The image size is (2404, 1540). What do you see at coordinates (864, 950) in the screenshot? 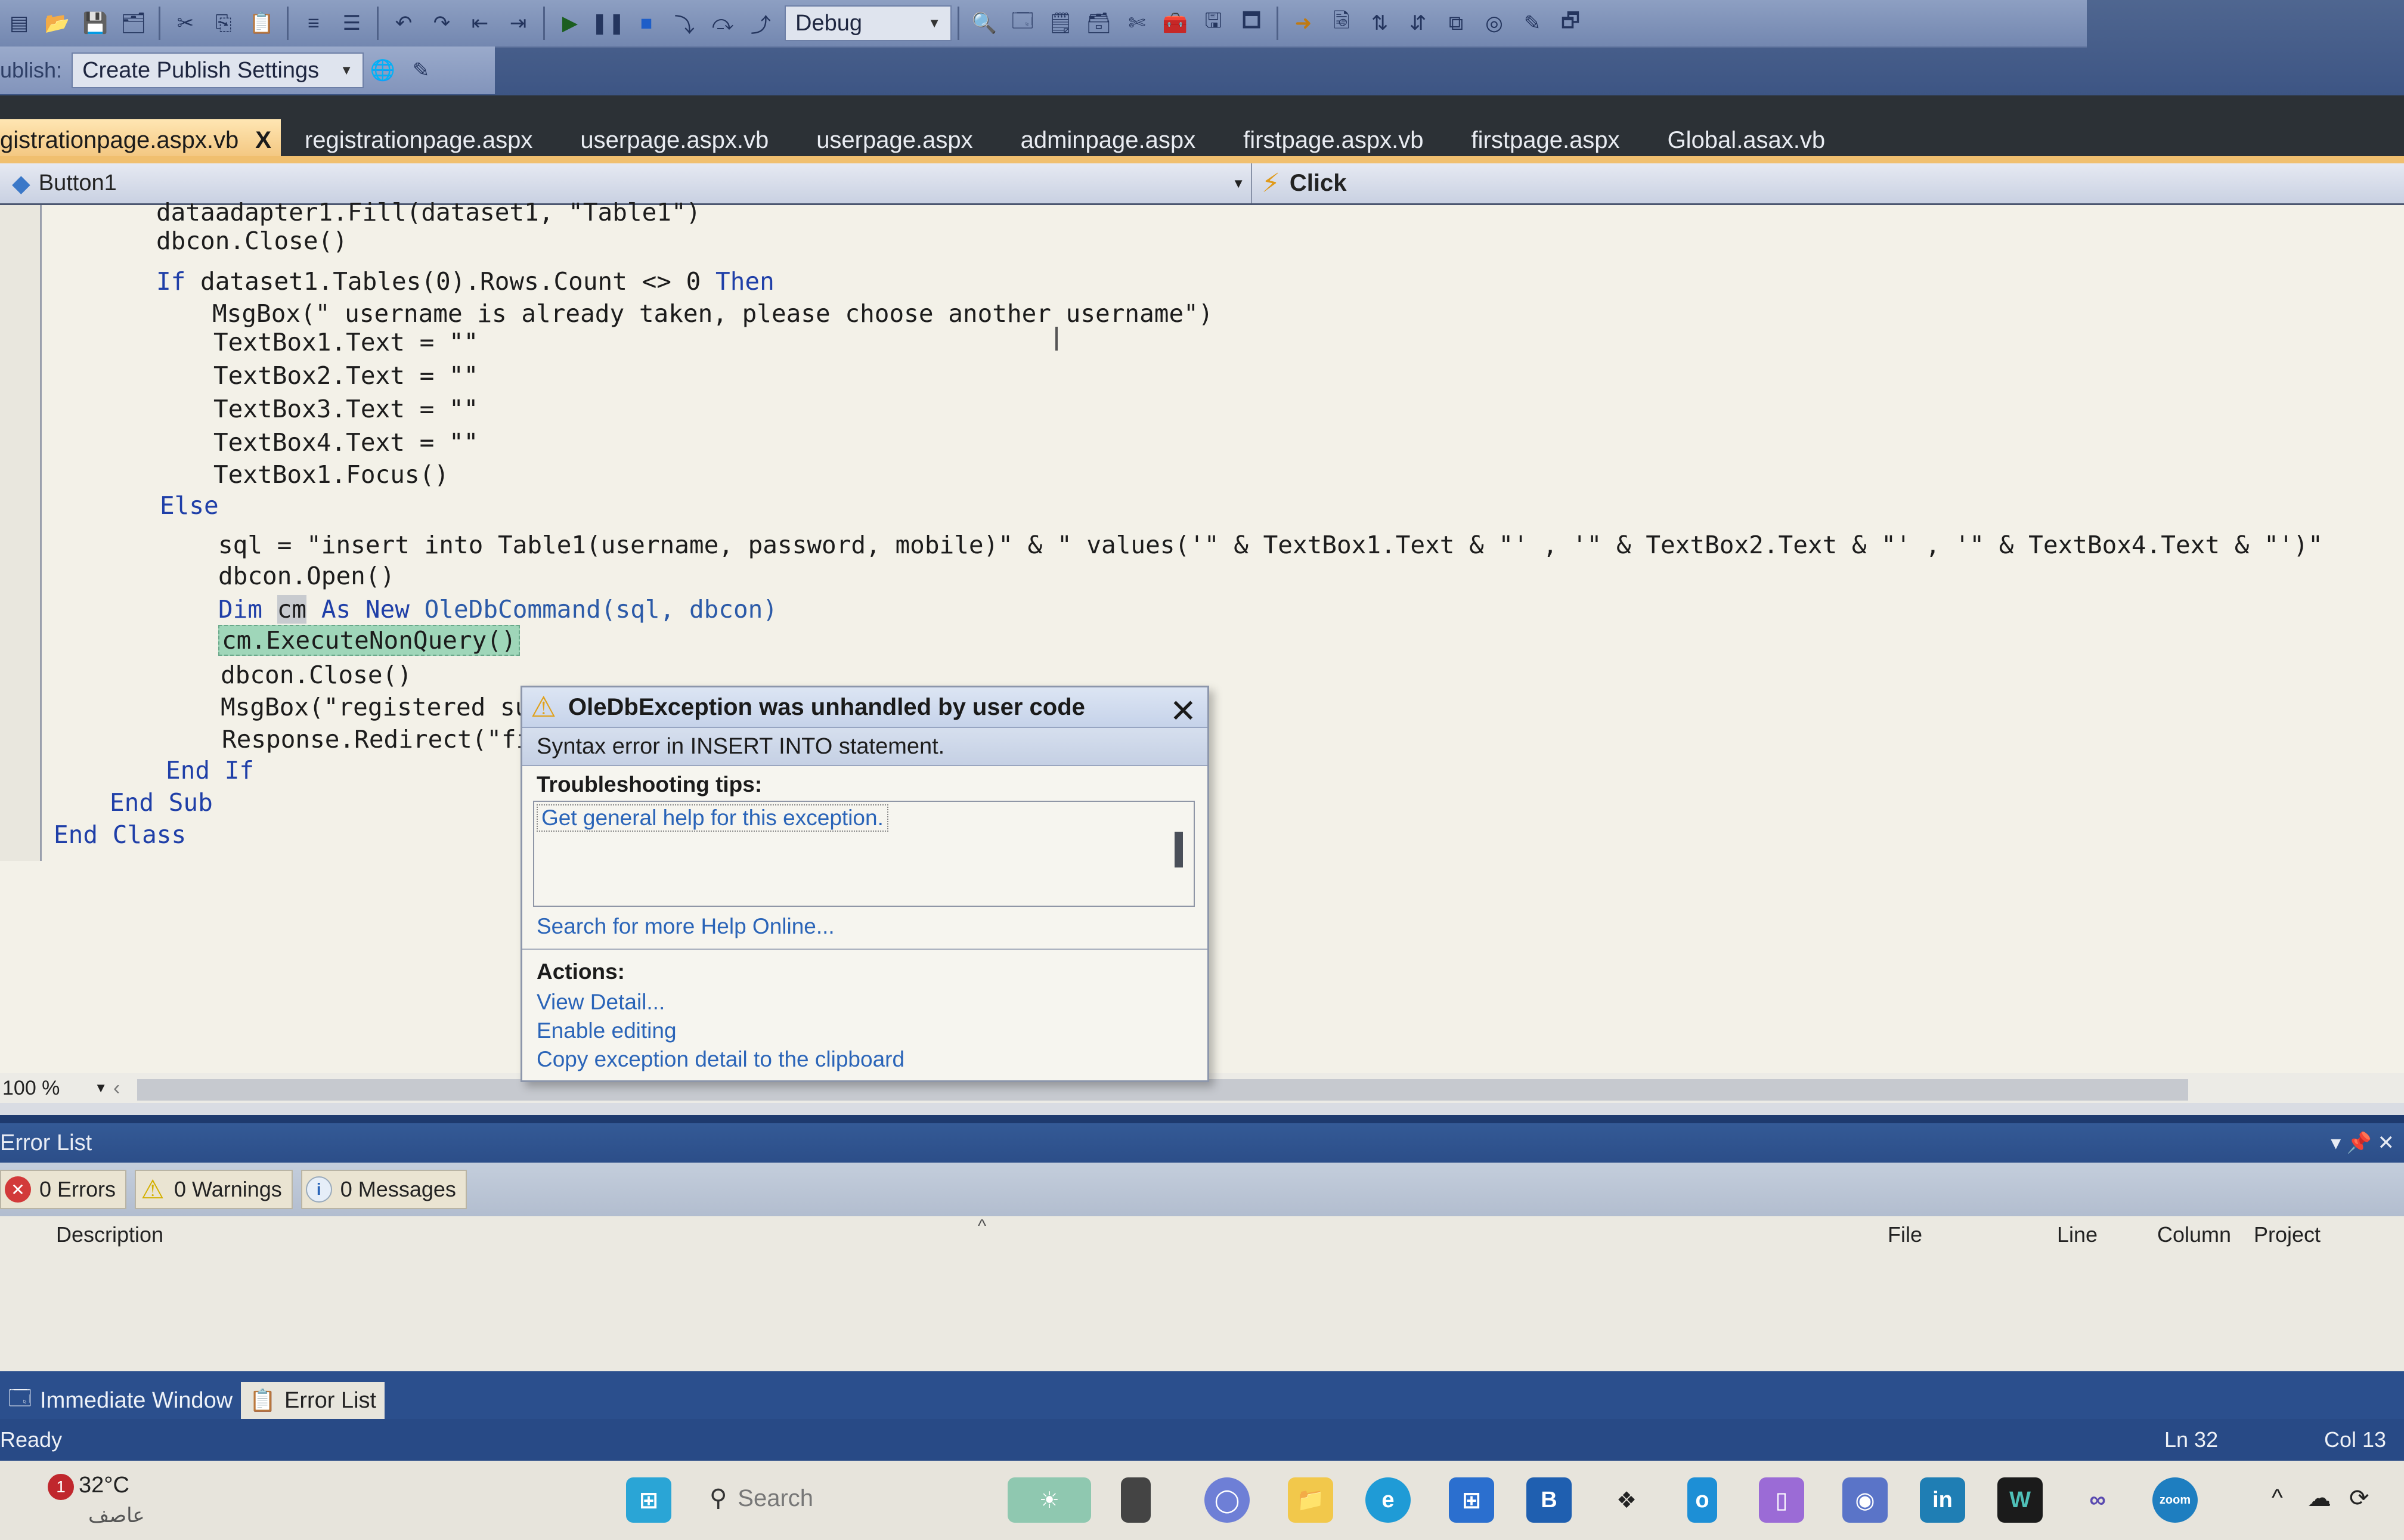
I see `divider` at bounding box center [864, 950].